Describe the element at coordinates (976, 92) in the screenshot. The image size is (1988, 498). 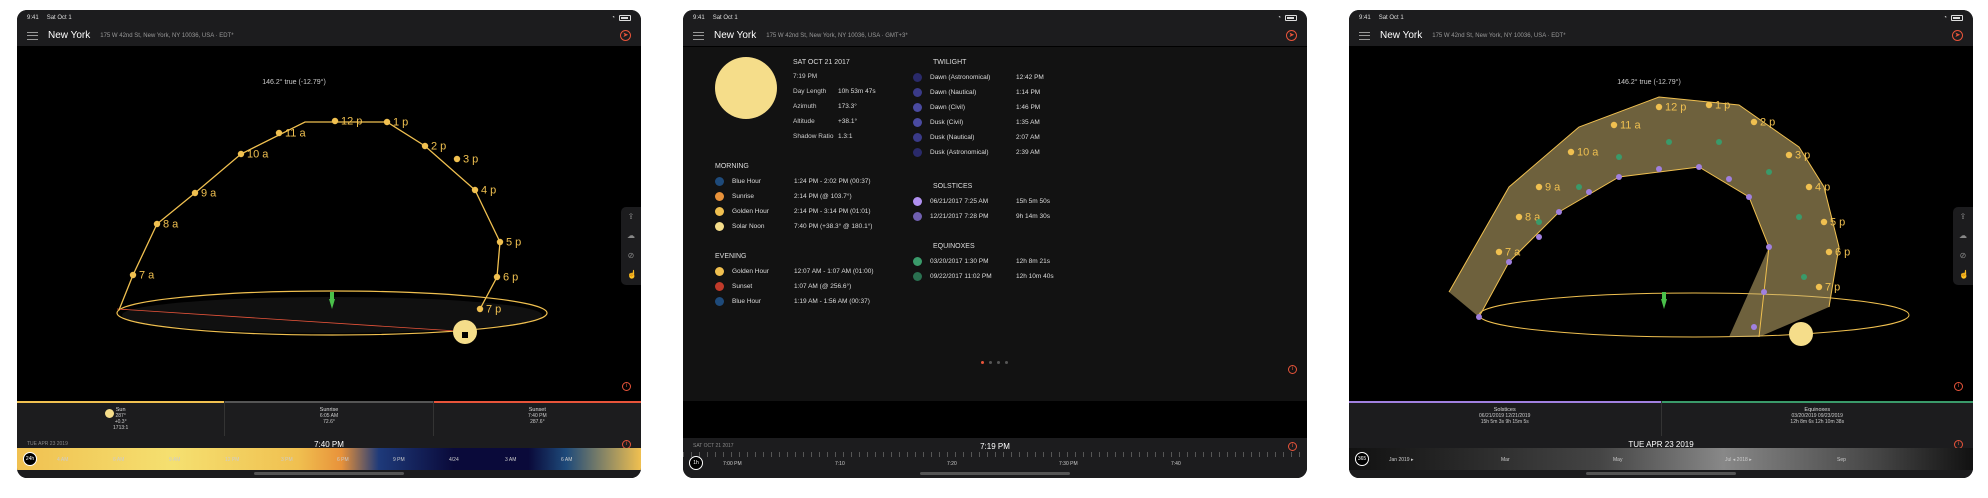
I see `twilight-row: Dawn (Nautical) 1:14 PM` at that location.